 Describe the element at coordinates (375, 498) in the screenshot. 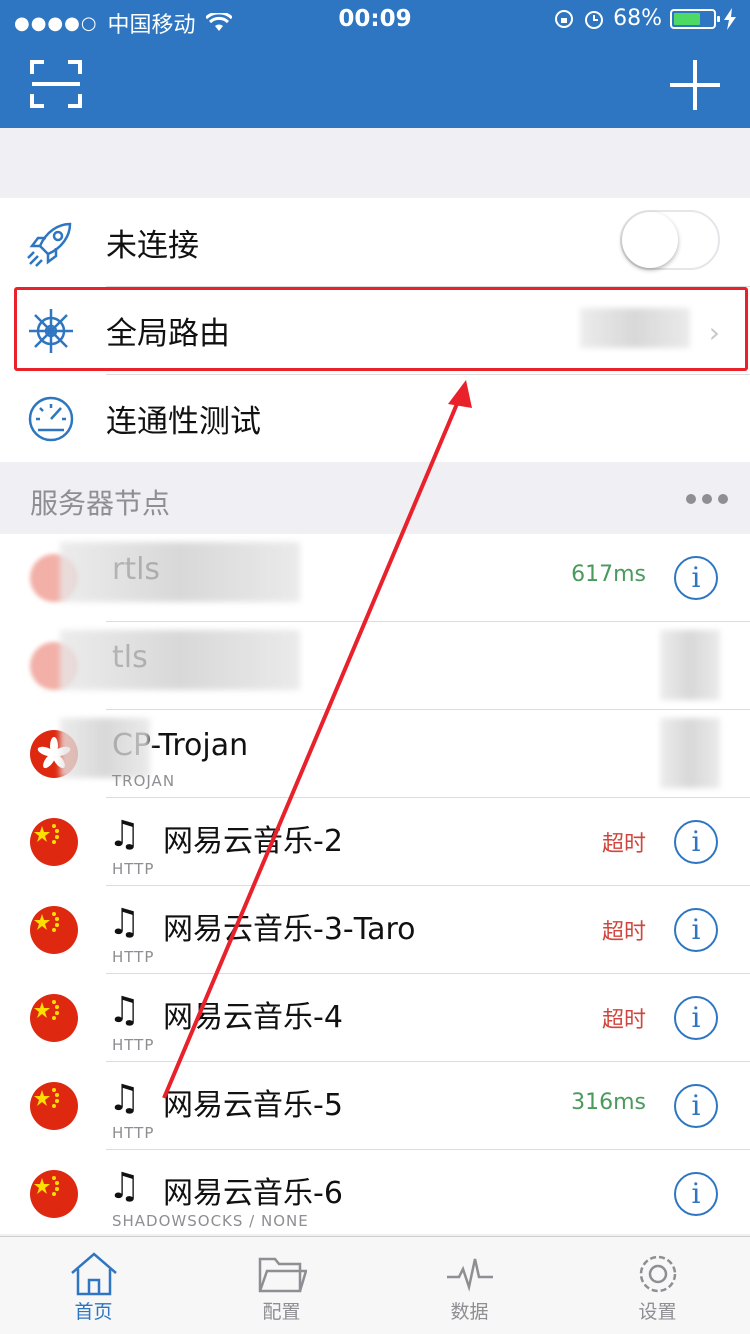

I see `servers-section-header: 服务器节点` at that location.